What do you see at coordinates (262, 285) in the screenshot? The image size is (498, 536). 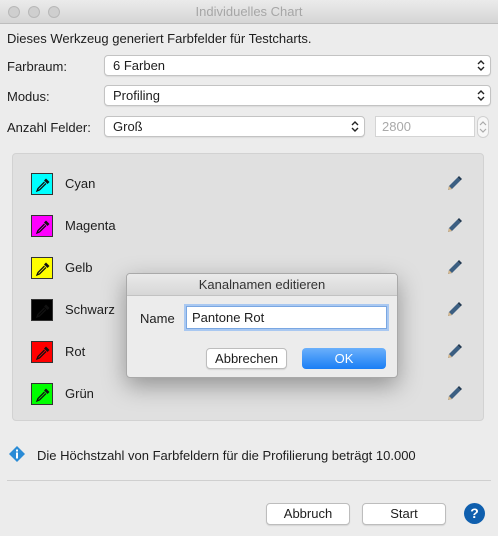 I see `dialog-title: Kanalnamen editieren` at bounding box center [262, 285].